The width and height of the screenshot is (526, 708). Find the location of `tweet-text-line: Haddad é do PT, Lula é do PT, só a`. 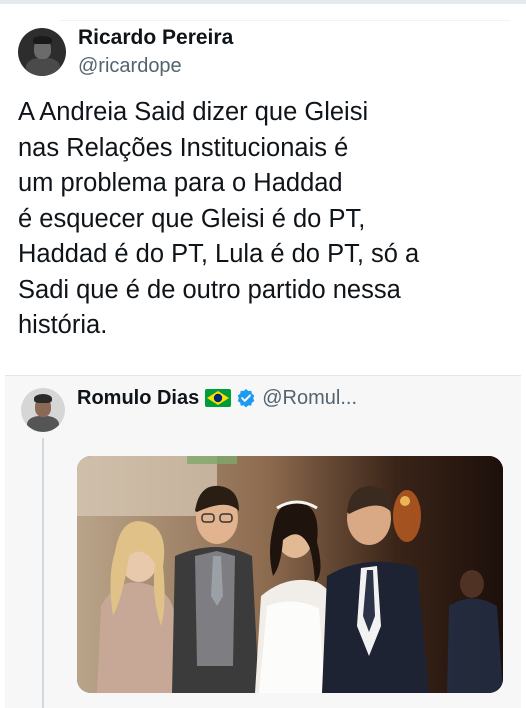

tweet-text-line: Haddad é do PT, Lula é do PT, só a is located at coordinates (219, 254).